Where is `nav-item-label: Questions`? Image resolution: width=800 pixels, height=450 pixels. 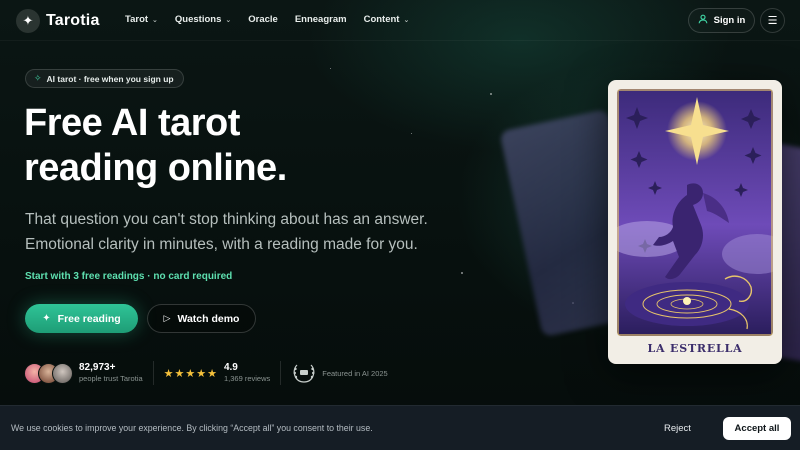
nav-item-label: Questions is located at coordinates (198, 19).